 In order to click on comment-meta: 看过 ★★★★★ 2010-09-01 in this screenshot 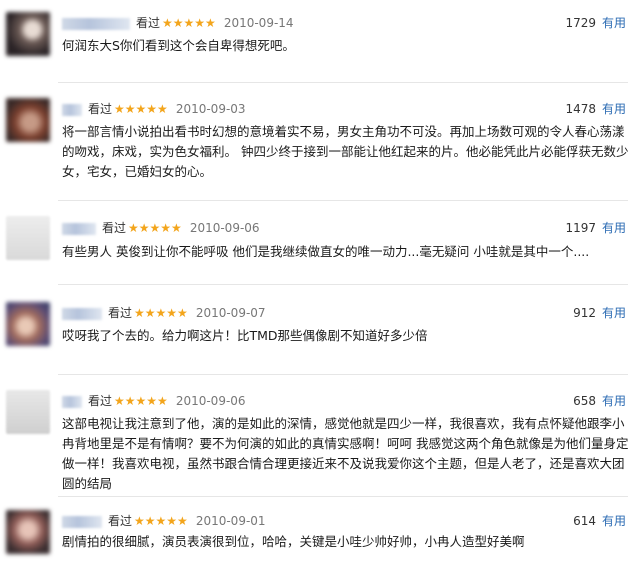, I will do `click(164, 521)`.